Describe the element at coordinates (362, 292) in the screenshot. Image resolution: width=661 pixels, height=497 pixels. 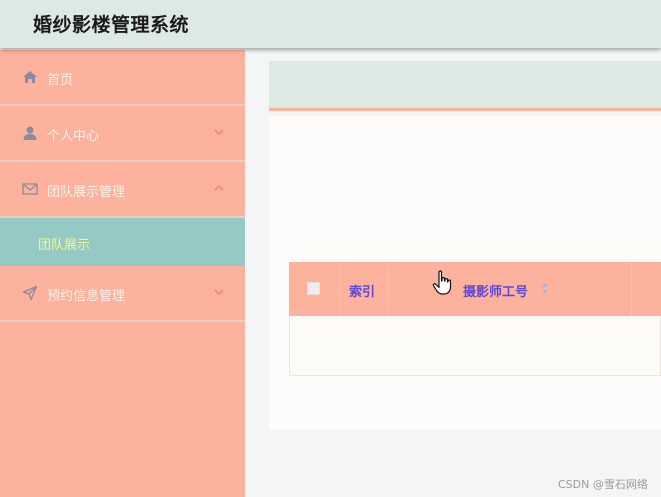
I see `column-header-index: 索引` at that location.